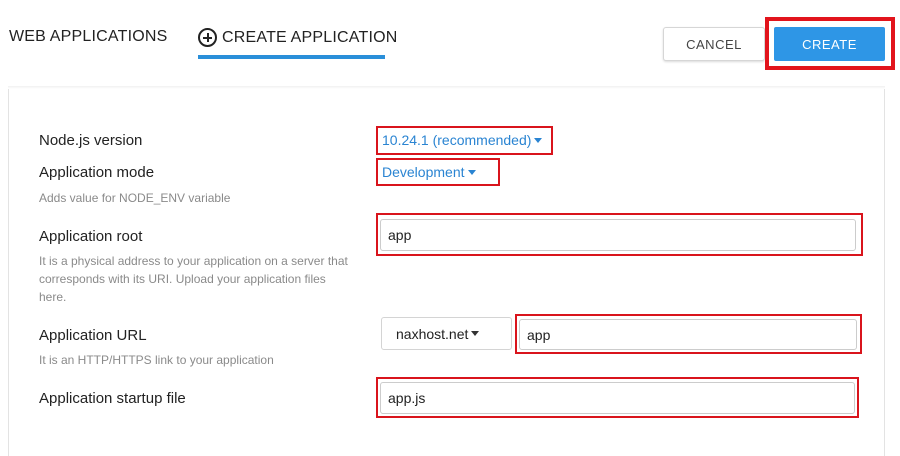  Describe the element at coordinates (829, 44) in the screenshot. I see `create-button: CREATE` at that location.